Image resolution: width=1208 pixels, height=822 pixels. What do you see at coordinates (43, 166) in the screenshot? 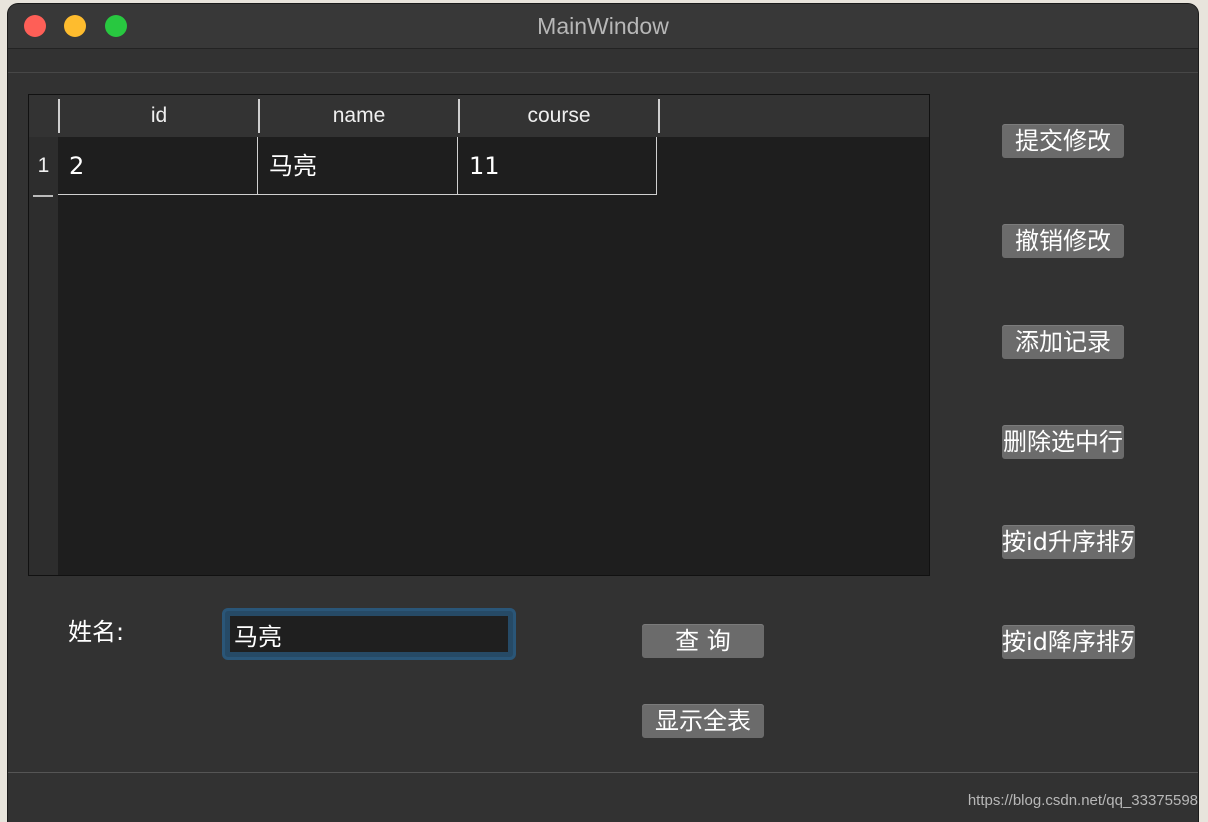
I see `row-number: 1` at bounding box center [43, 166].